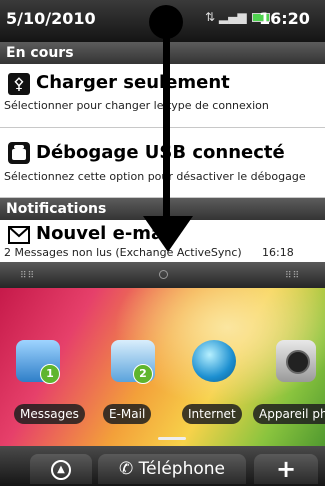 This screenshot has width=325, height=486. I want to click on chevron-up-icon: ▲, so click(61, 469).